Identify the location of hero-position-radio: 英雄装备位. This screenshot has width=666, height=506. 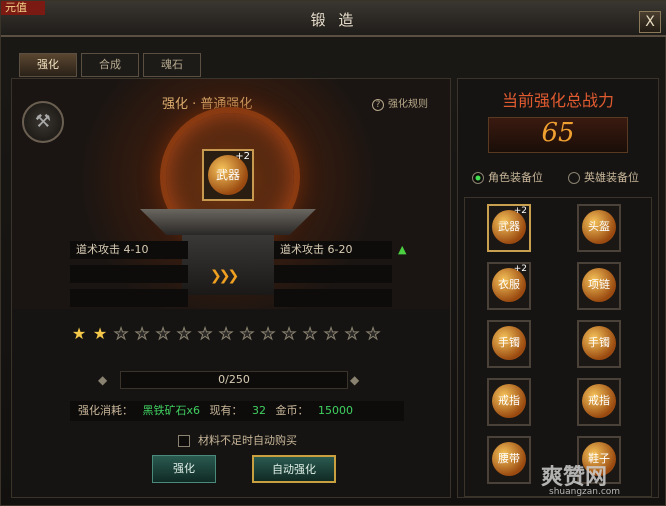
(603, 177).